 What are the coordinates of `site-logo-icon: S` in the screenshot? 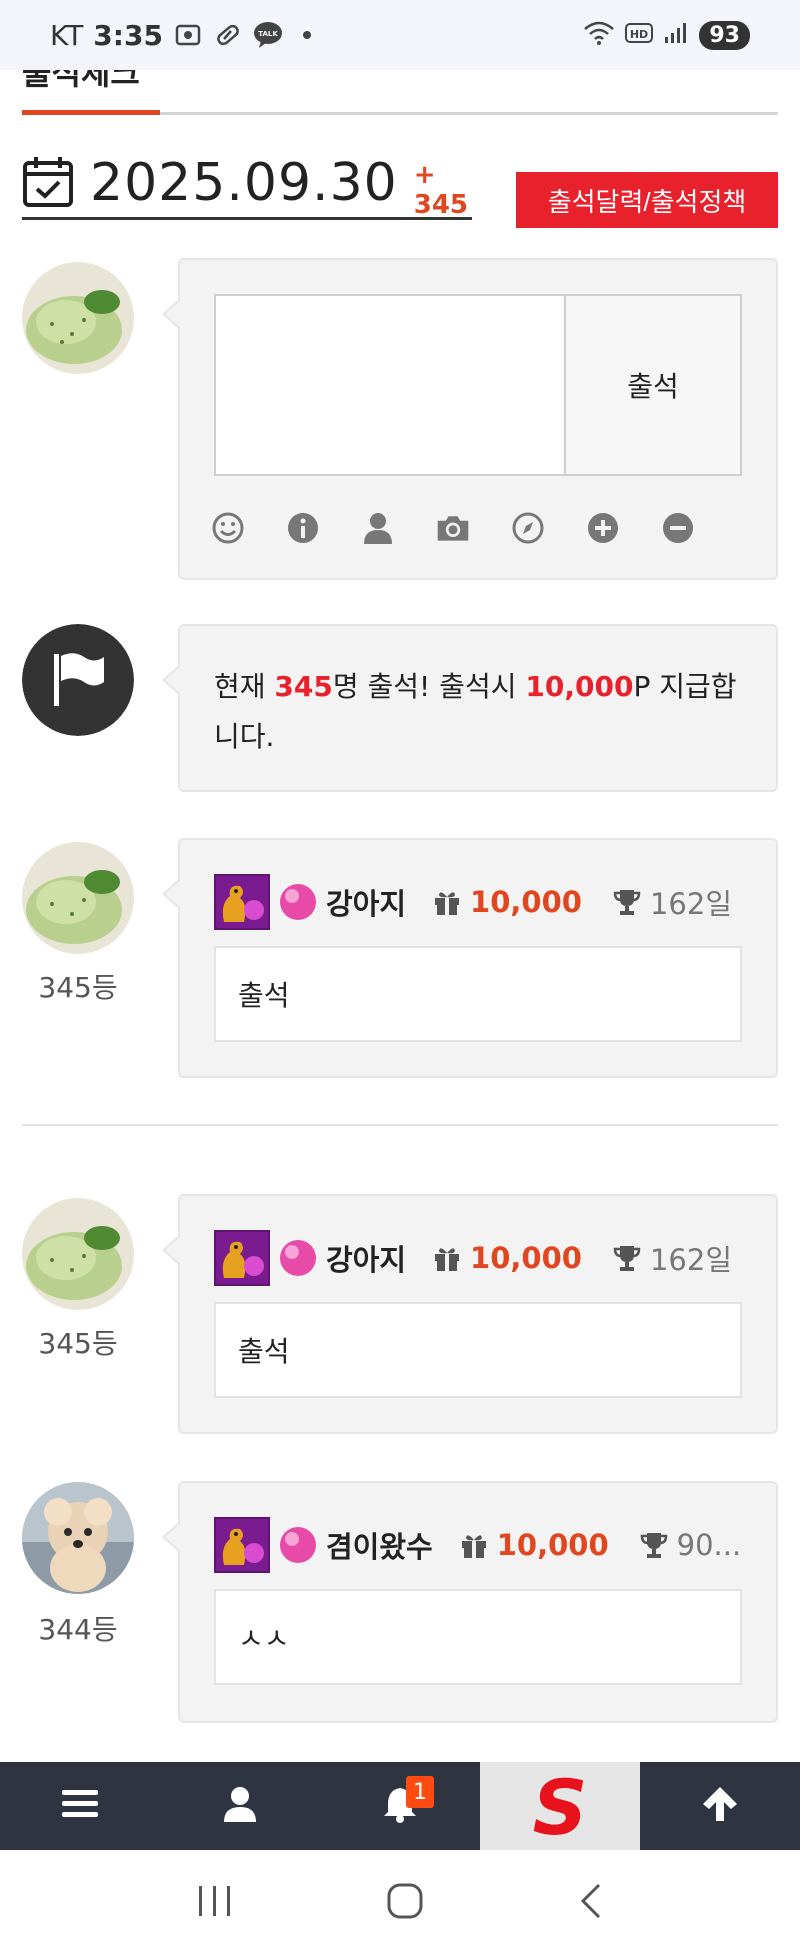 It's located at (560, 1806).